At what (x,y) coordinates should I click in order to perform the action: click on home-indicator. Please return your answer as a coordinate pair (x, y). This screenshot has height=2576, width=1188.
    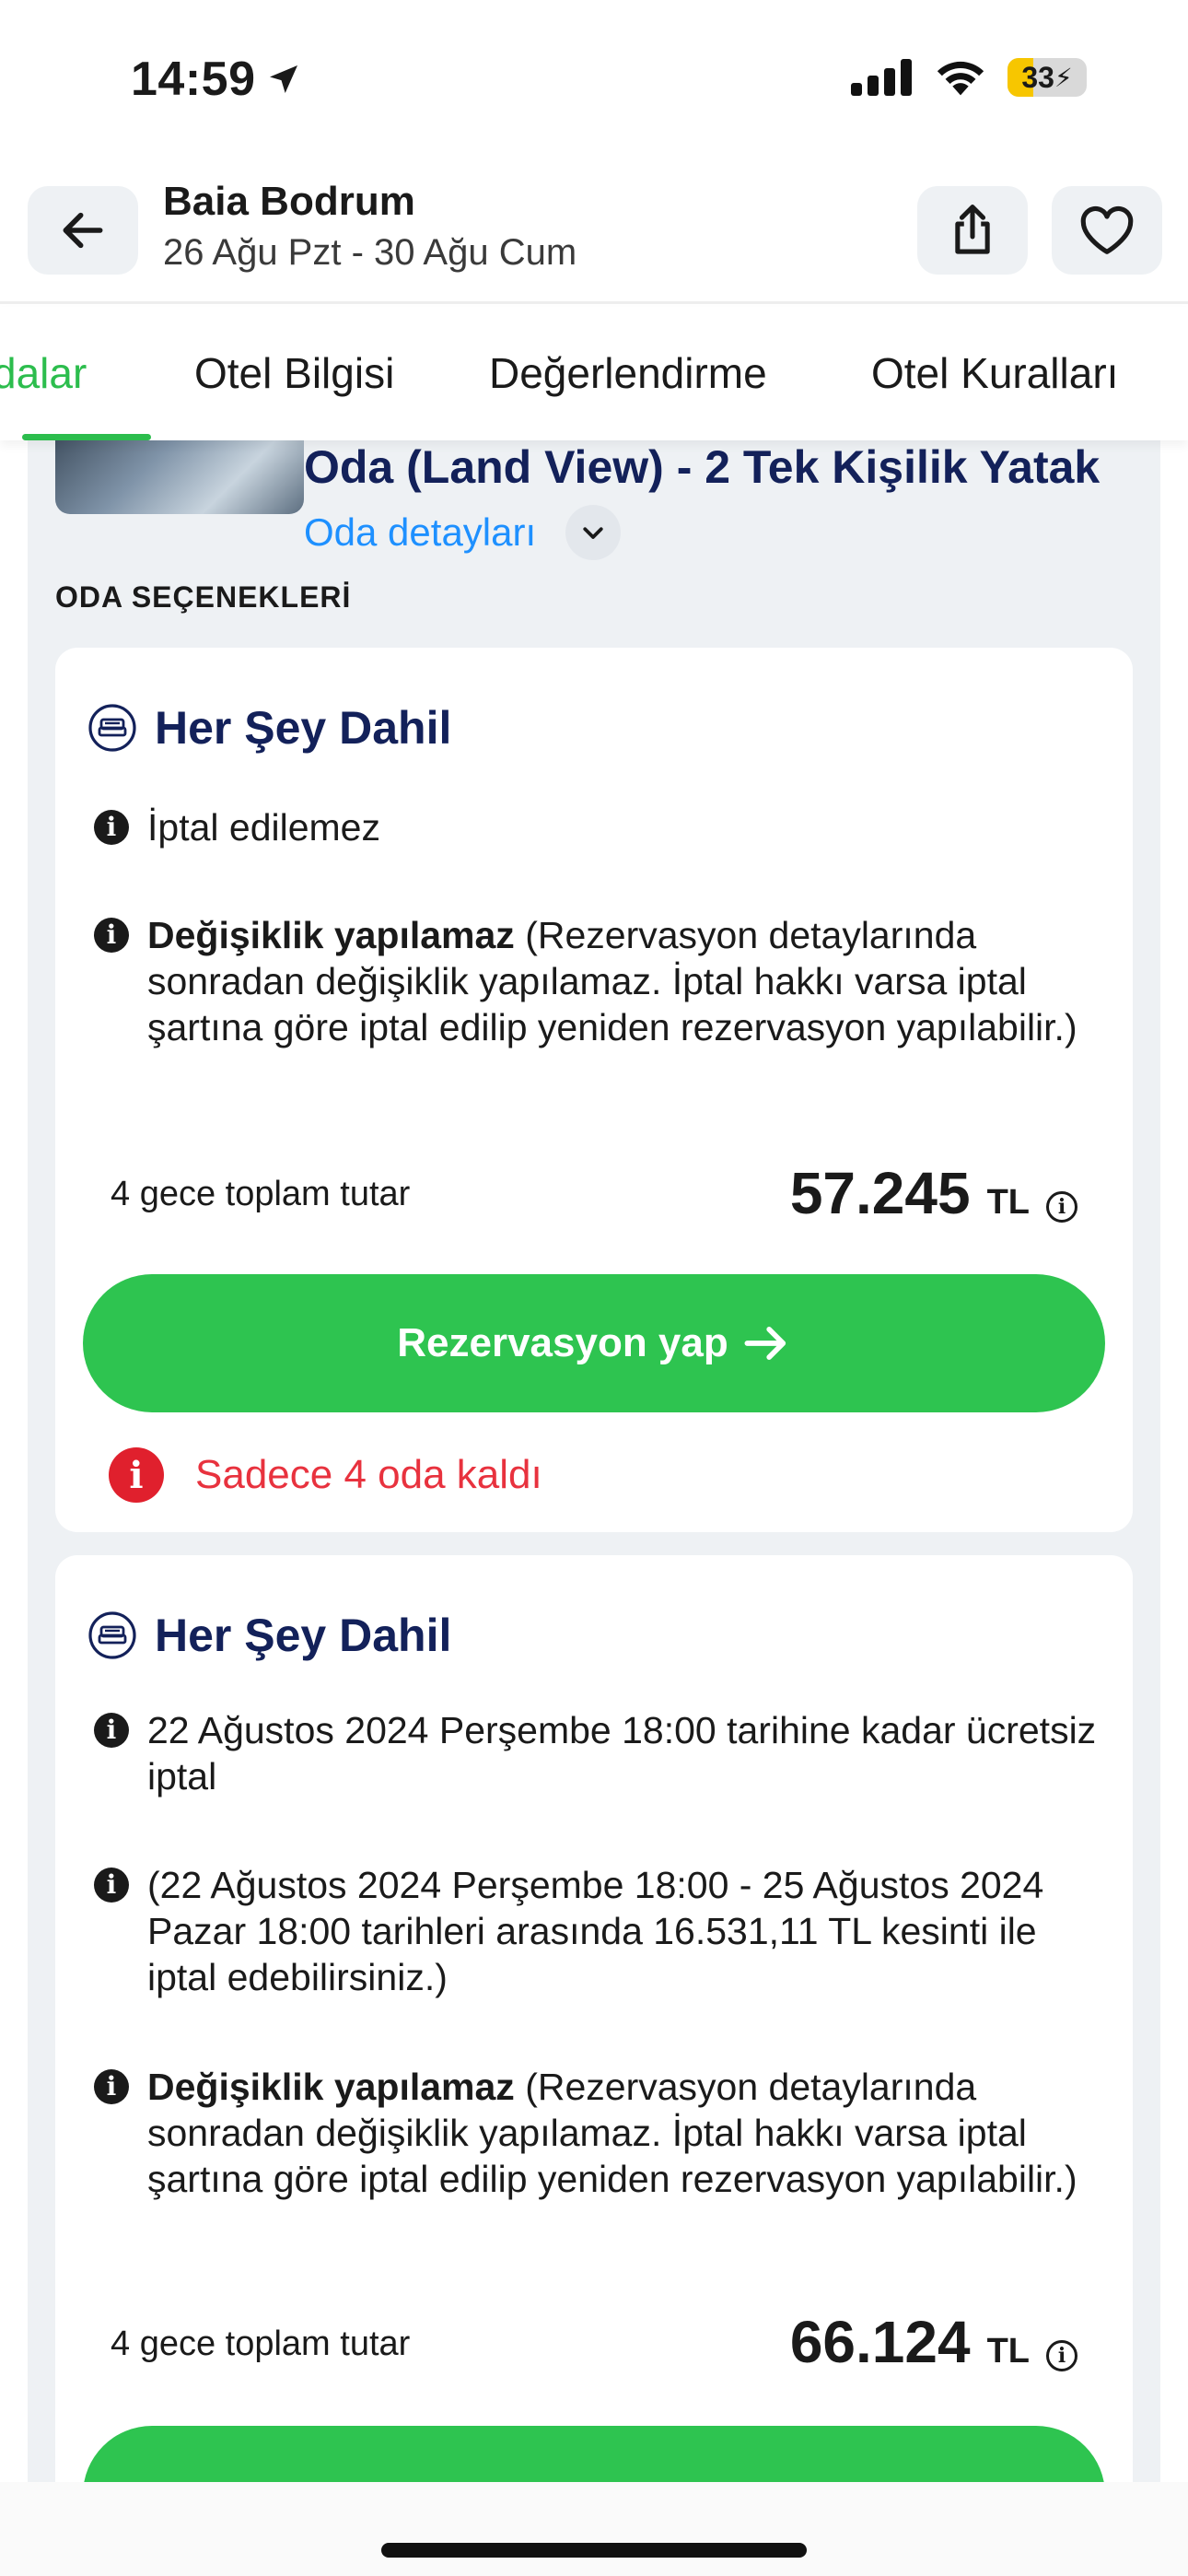
    Looking at the image, I should click on (594, 2550).